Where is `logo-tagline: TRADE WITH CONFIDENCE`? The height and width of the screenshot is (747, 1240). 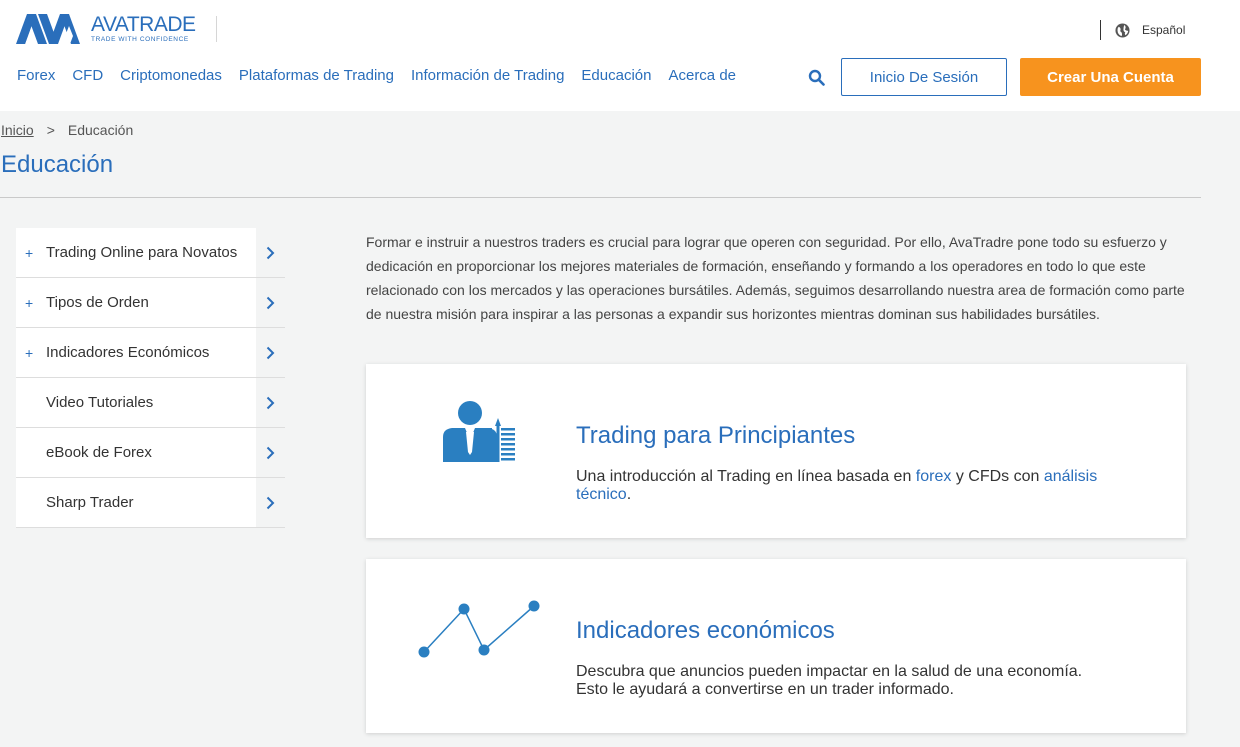 logo-tagline: TRADE WITH CONFIDENCE is located at coordinates (140, 39).